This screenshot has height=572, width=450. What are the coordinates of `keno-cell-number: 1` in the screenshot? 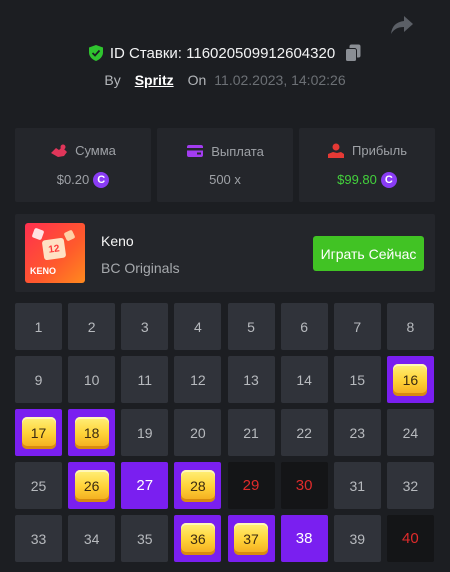 It's located at (38, 326).